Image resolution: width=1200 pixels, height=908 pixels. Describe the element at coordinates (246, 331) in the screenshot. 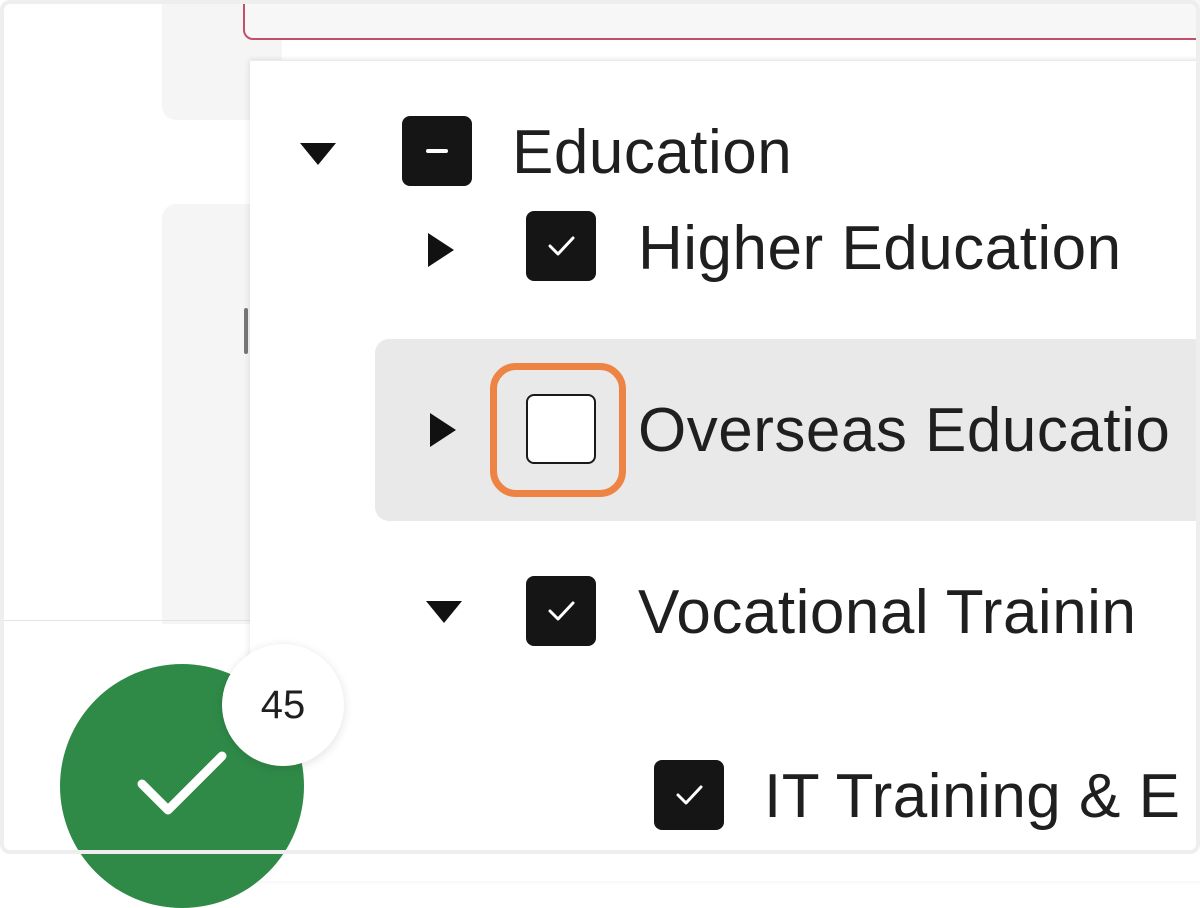

I see `text-cursor-indicator` at that location.